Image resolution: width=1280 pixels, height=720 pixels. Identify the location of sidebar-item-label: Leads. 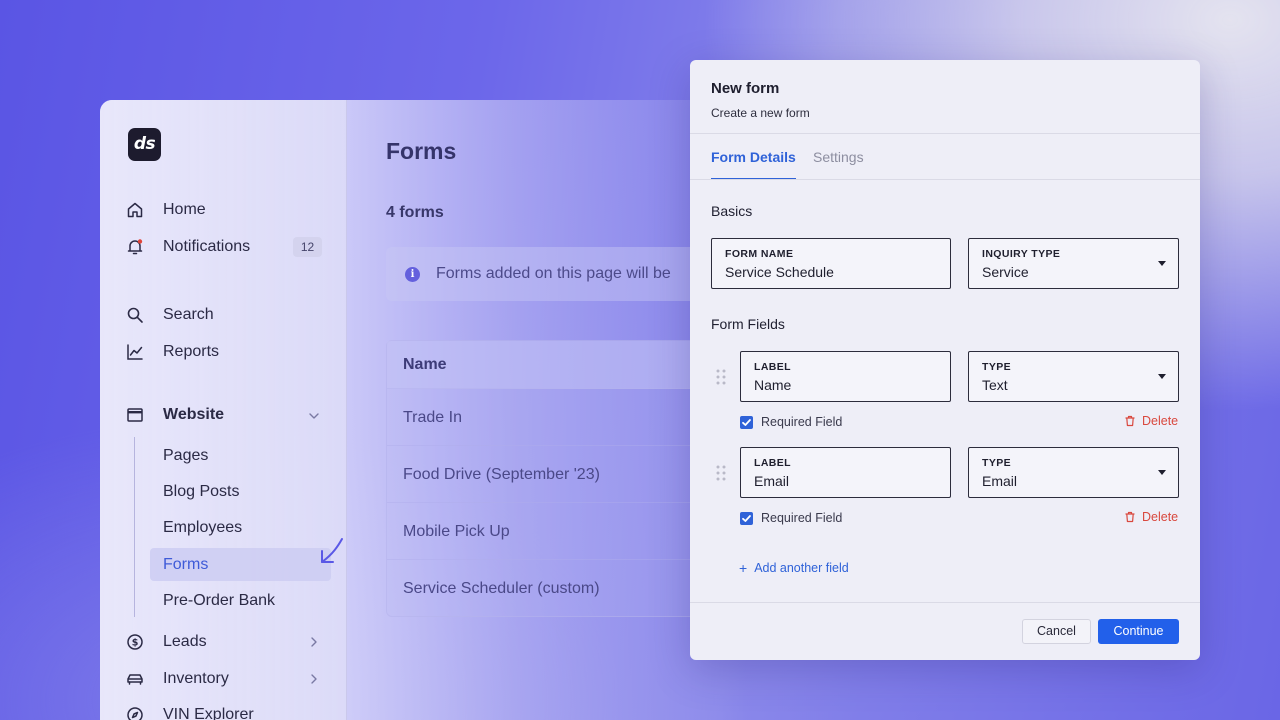
(185, 641).